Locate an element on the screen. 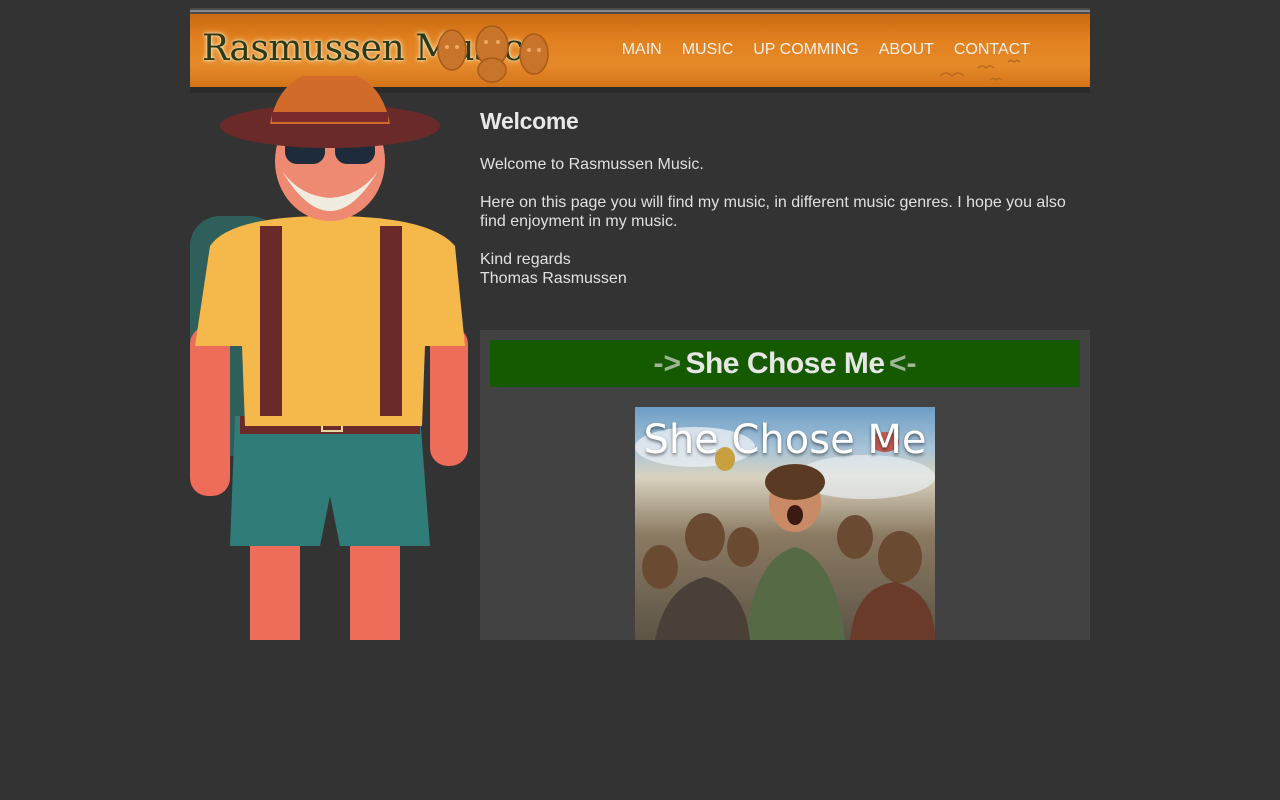 The height and width of the screenshot is (800, 1280). page-title: Welcome is located at coordinates (529, 121).